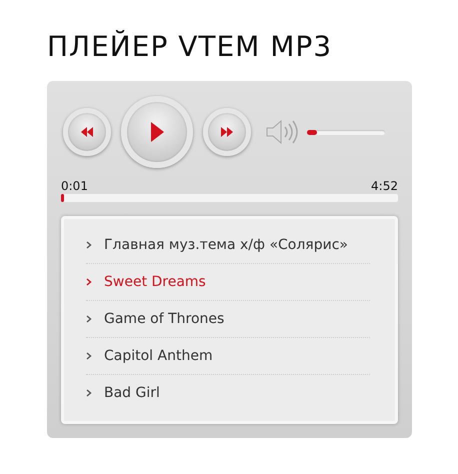 This screenshot has width=458, height=474. I want to click on elapsed-time: 0:01, so click(74, 186).